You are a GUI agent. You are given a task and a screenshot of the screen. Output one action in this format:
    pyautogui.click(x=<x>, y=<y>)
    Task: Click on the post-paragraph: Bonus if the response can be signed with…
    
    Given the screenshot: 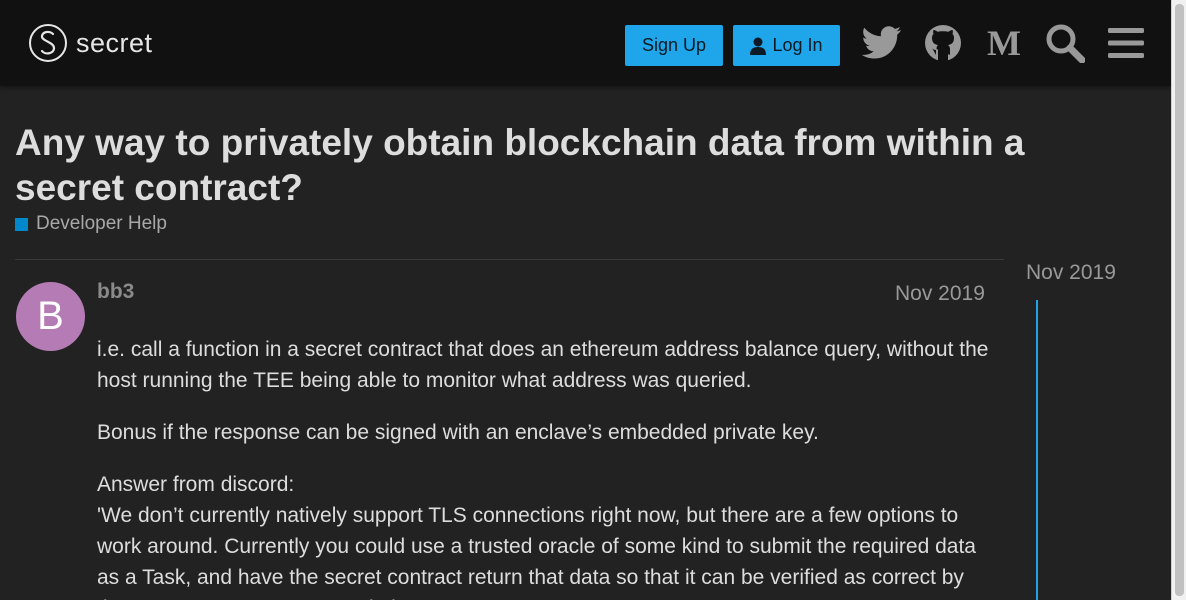 What is the action you would take?
    pyautogui.click(x=458, y=432)
    